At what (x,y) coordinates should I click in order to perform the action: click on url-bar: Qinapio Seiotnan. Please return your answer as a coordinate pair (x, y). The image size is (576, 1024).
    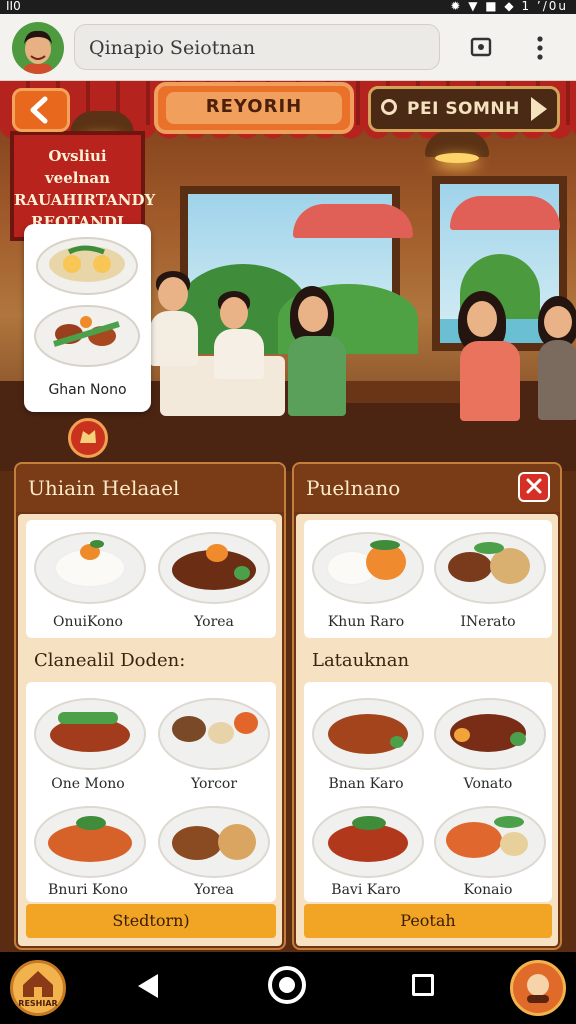
    Looking at the image, I should click on (257, 47).